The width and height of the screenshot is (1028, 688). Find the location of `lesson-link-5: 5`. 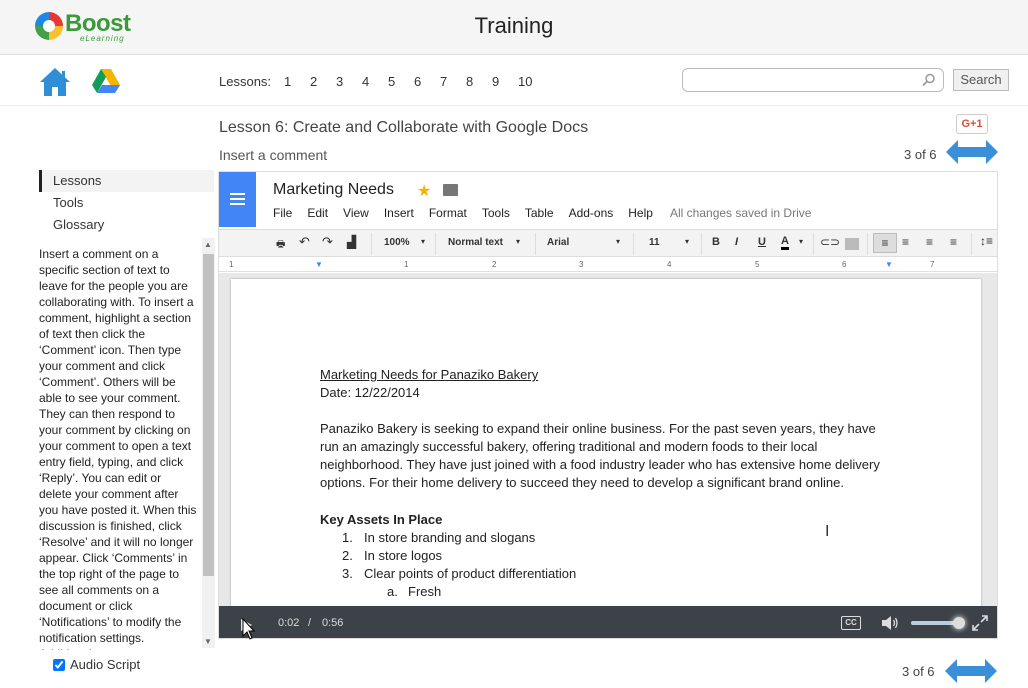

lesson-link-5: 5 is located at coordinates (401, 81).